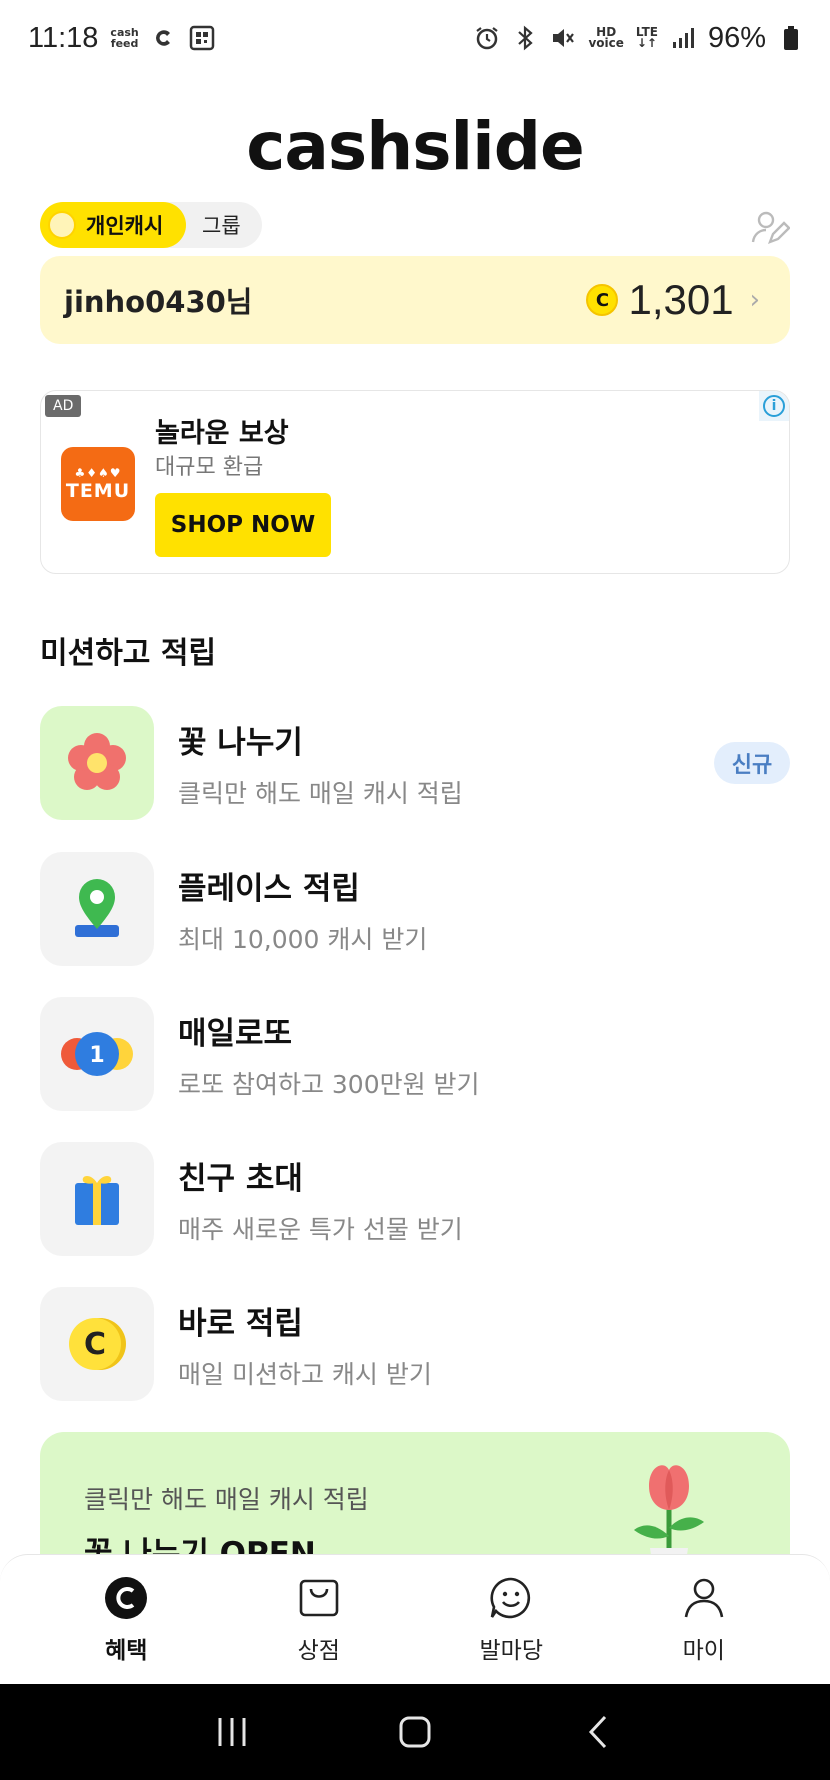 This screenshot has height=1780, width=830. I want to click on cash-type-toggle: 개인캐시 그룹, so click(151, 225).